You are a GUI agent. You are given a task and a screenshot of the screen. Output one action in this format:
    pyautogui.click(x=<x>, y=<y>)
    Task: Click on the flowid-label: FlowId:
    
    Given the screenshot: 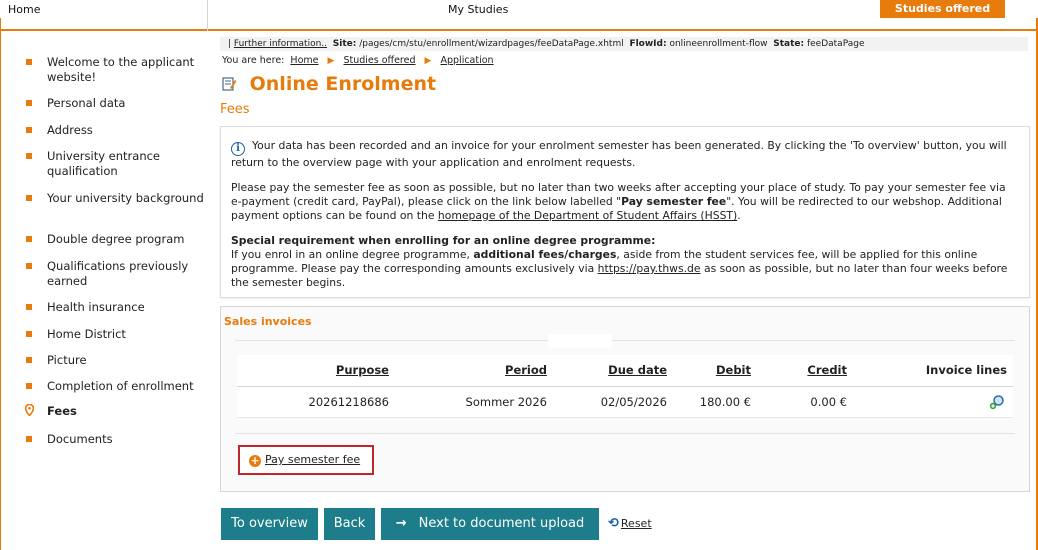 What is the action you would take?
    pyautogui.click(x=648, y=44)
    